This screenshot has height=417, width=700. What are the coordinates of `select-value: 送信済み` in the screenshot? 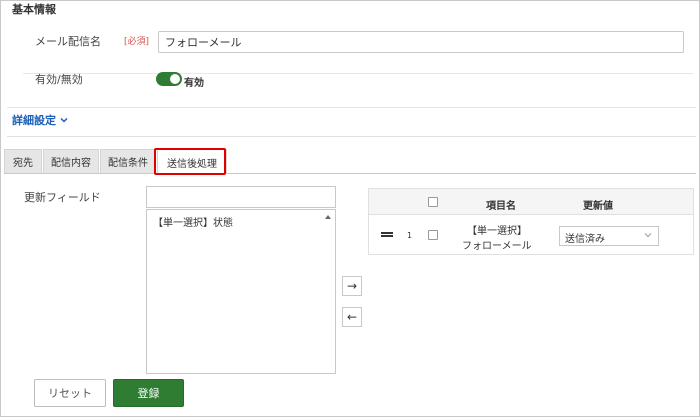 It's located at (585, 239).